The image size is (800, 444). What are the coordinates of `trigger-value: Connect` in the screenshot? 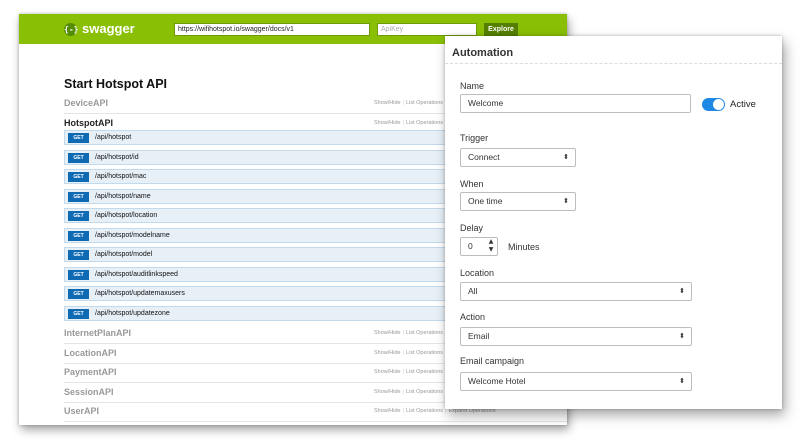 It's located at (484, 157).